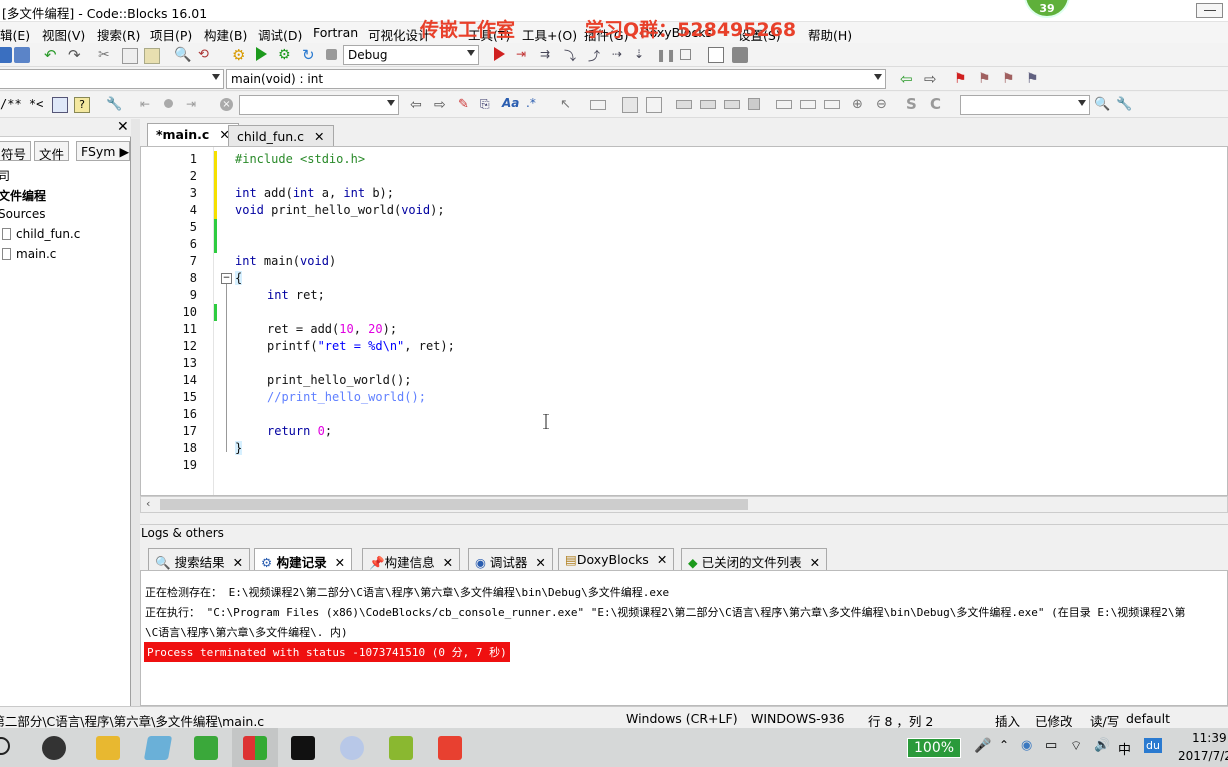 The width and height of the screenshot is (1228, 767). I want to click on match-case-icon: Aa, so click(510, 104).